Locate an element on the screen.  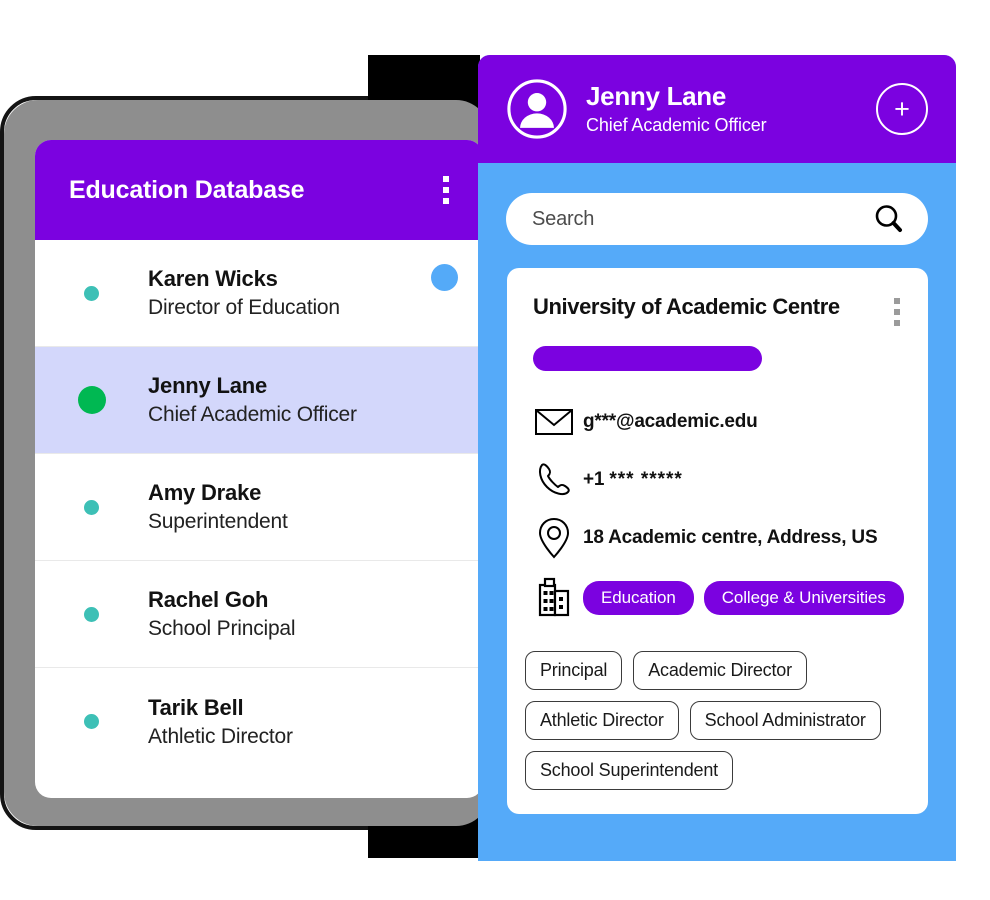
right-panel-header: Jenny Lane Chief Academic Officer + is located at coordinates (717, 109).